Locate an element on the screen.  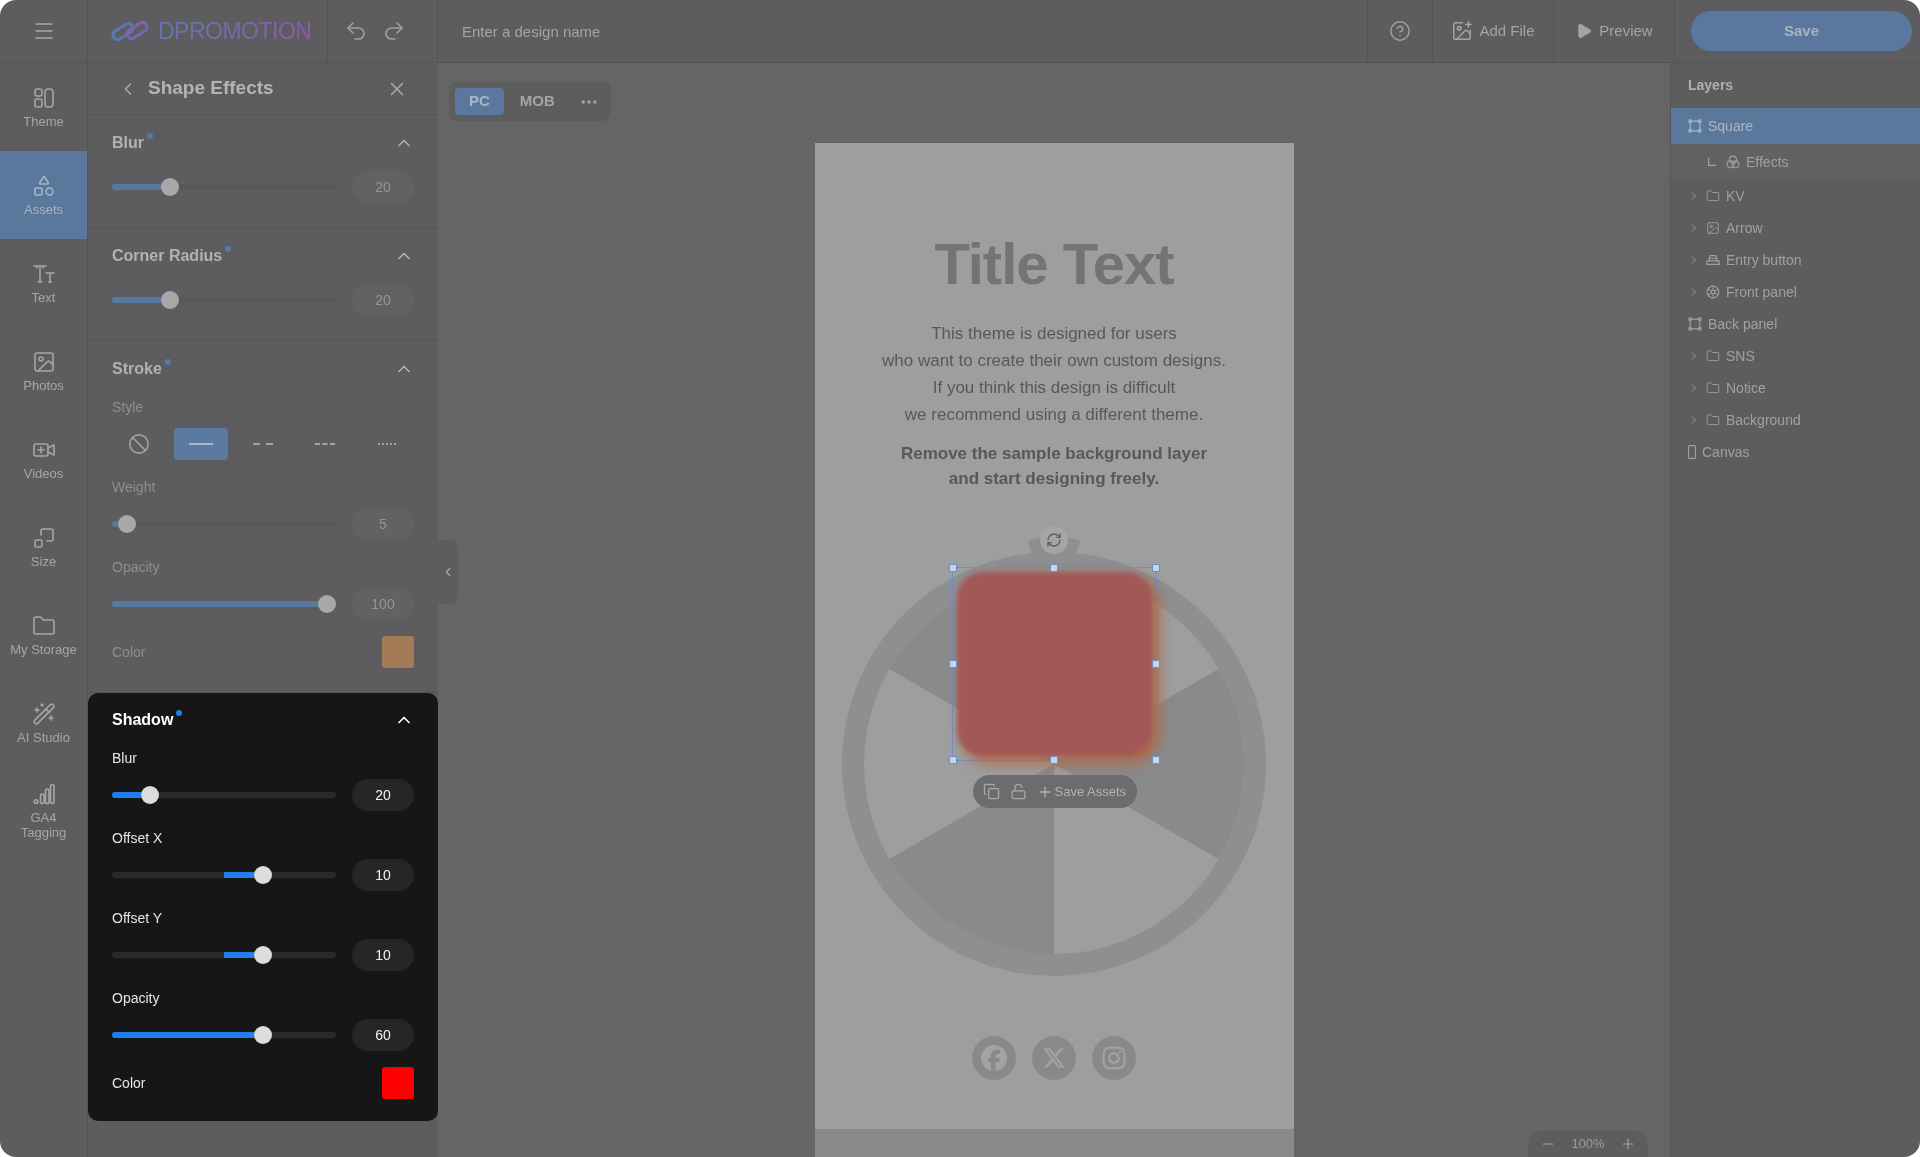
save-button: Save is located at coordinates (1801, 31).